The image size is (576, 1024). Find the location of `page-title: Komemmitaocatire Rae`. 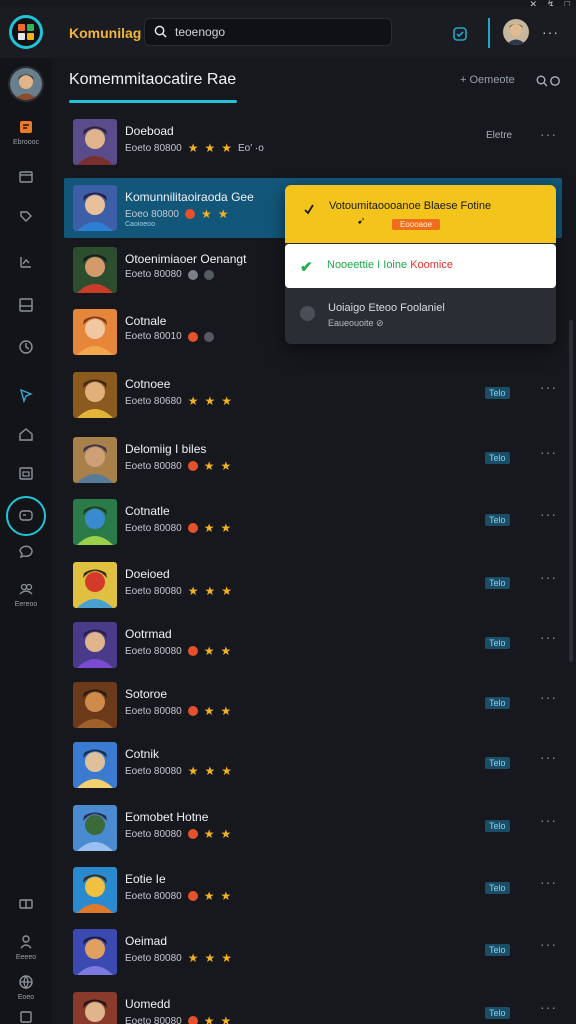

page-title: Komemmitaocatire Rae is located at coordinates (153, 79).